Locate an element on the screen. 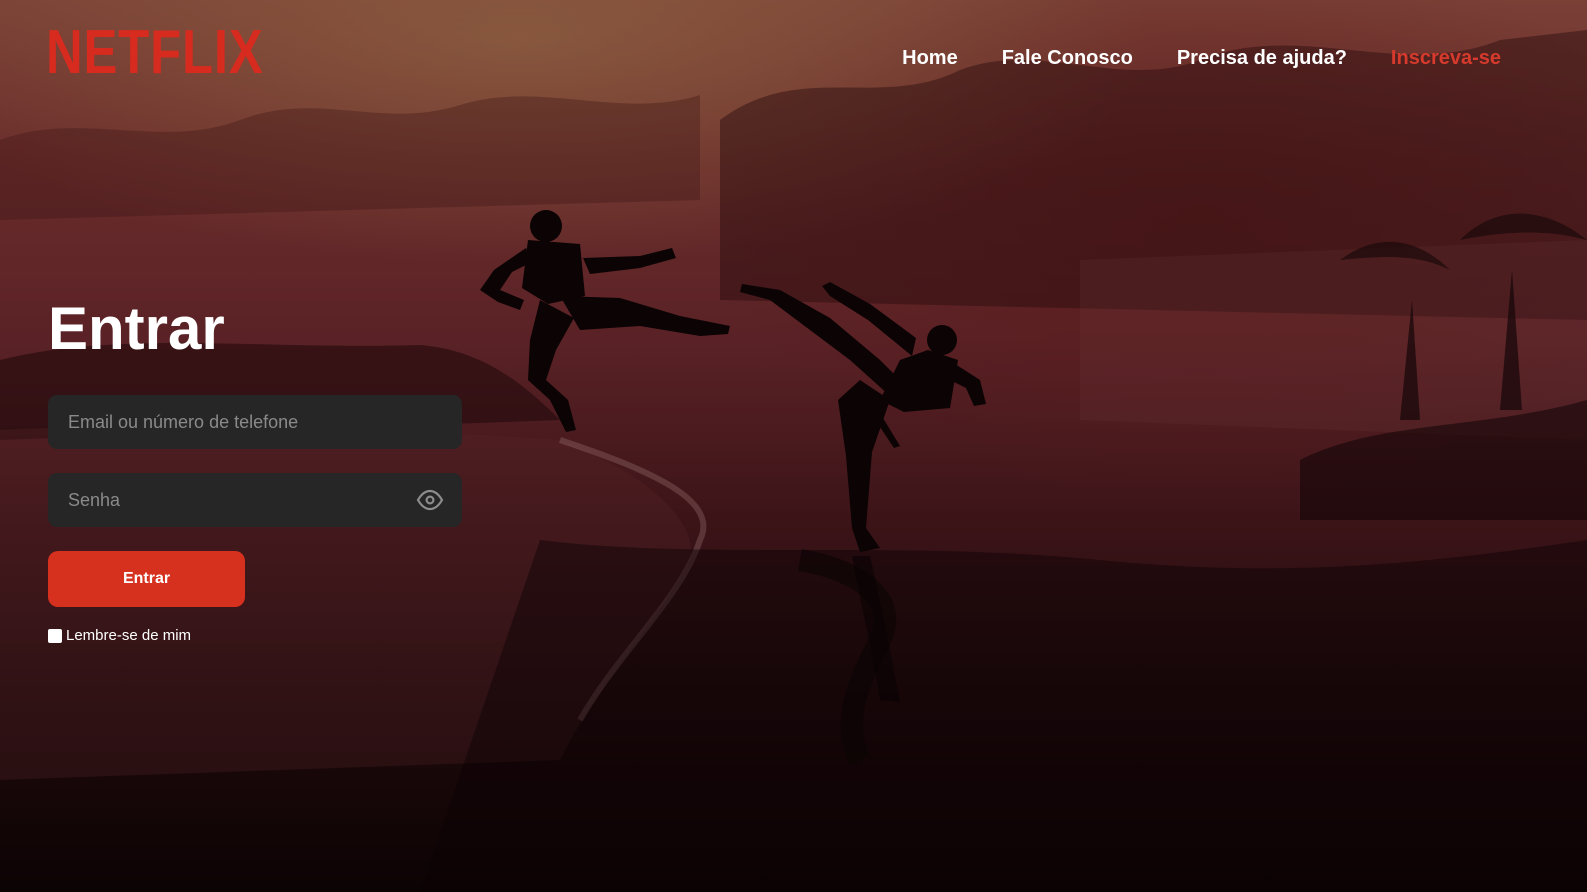 The width and height of the screenshot is (1587, 892). login-title: Entrar is located at coordinates (136, 328).